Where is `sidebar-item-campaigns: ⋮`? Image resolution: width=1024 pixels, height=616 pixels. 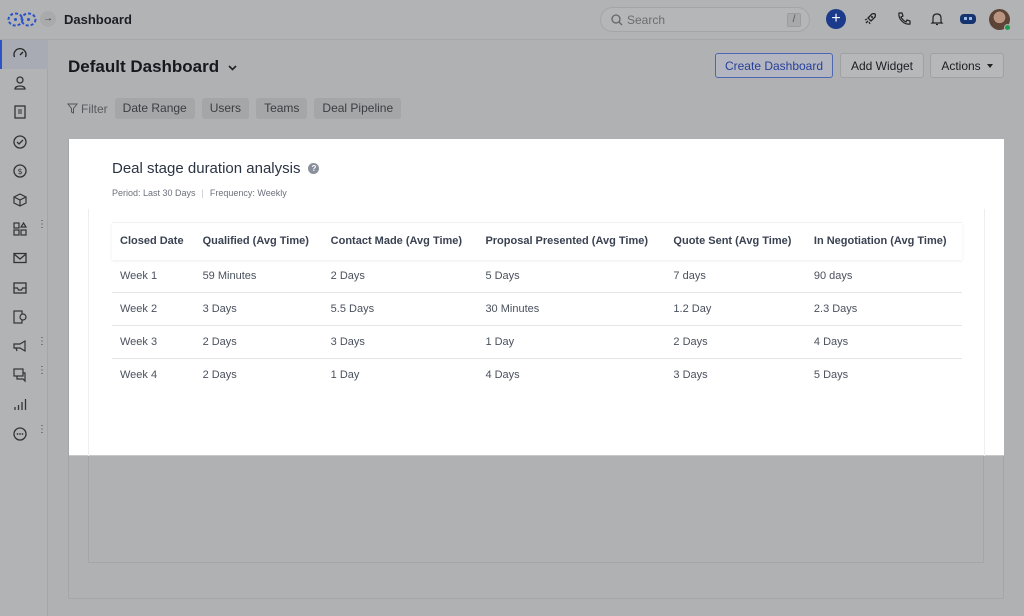
sidebar-item-campaigns: ⋮ is located at coordinates (24, 346).